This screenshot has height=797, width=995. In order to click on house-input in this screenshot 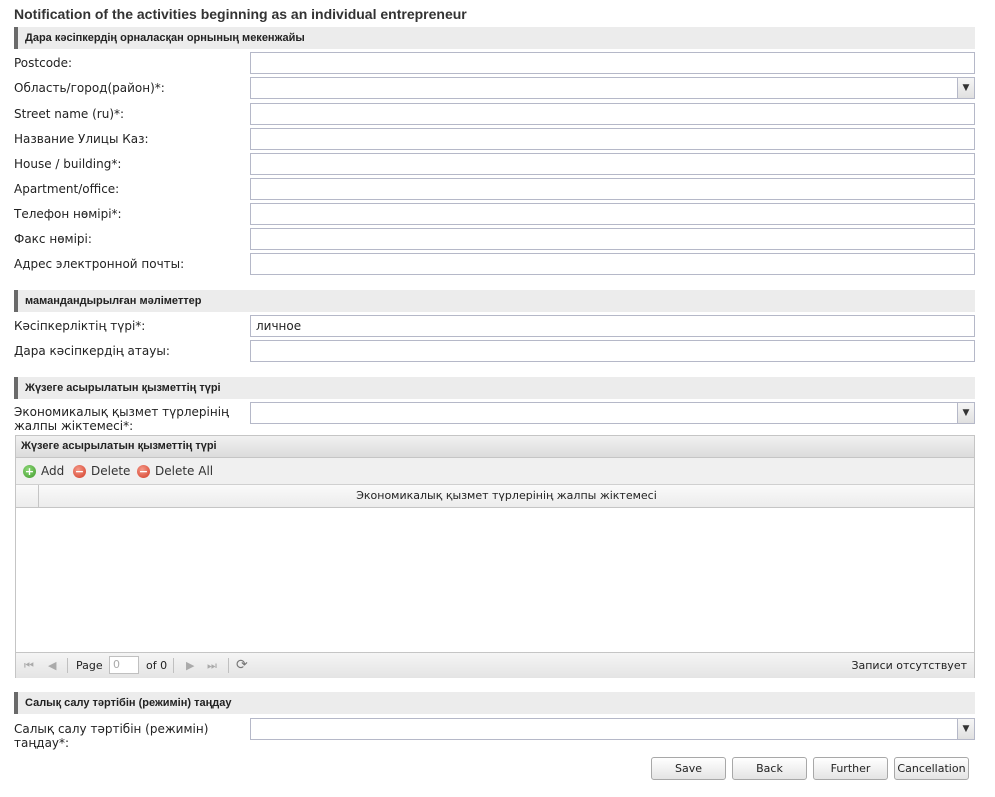, I will do `click(612, 164)`.